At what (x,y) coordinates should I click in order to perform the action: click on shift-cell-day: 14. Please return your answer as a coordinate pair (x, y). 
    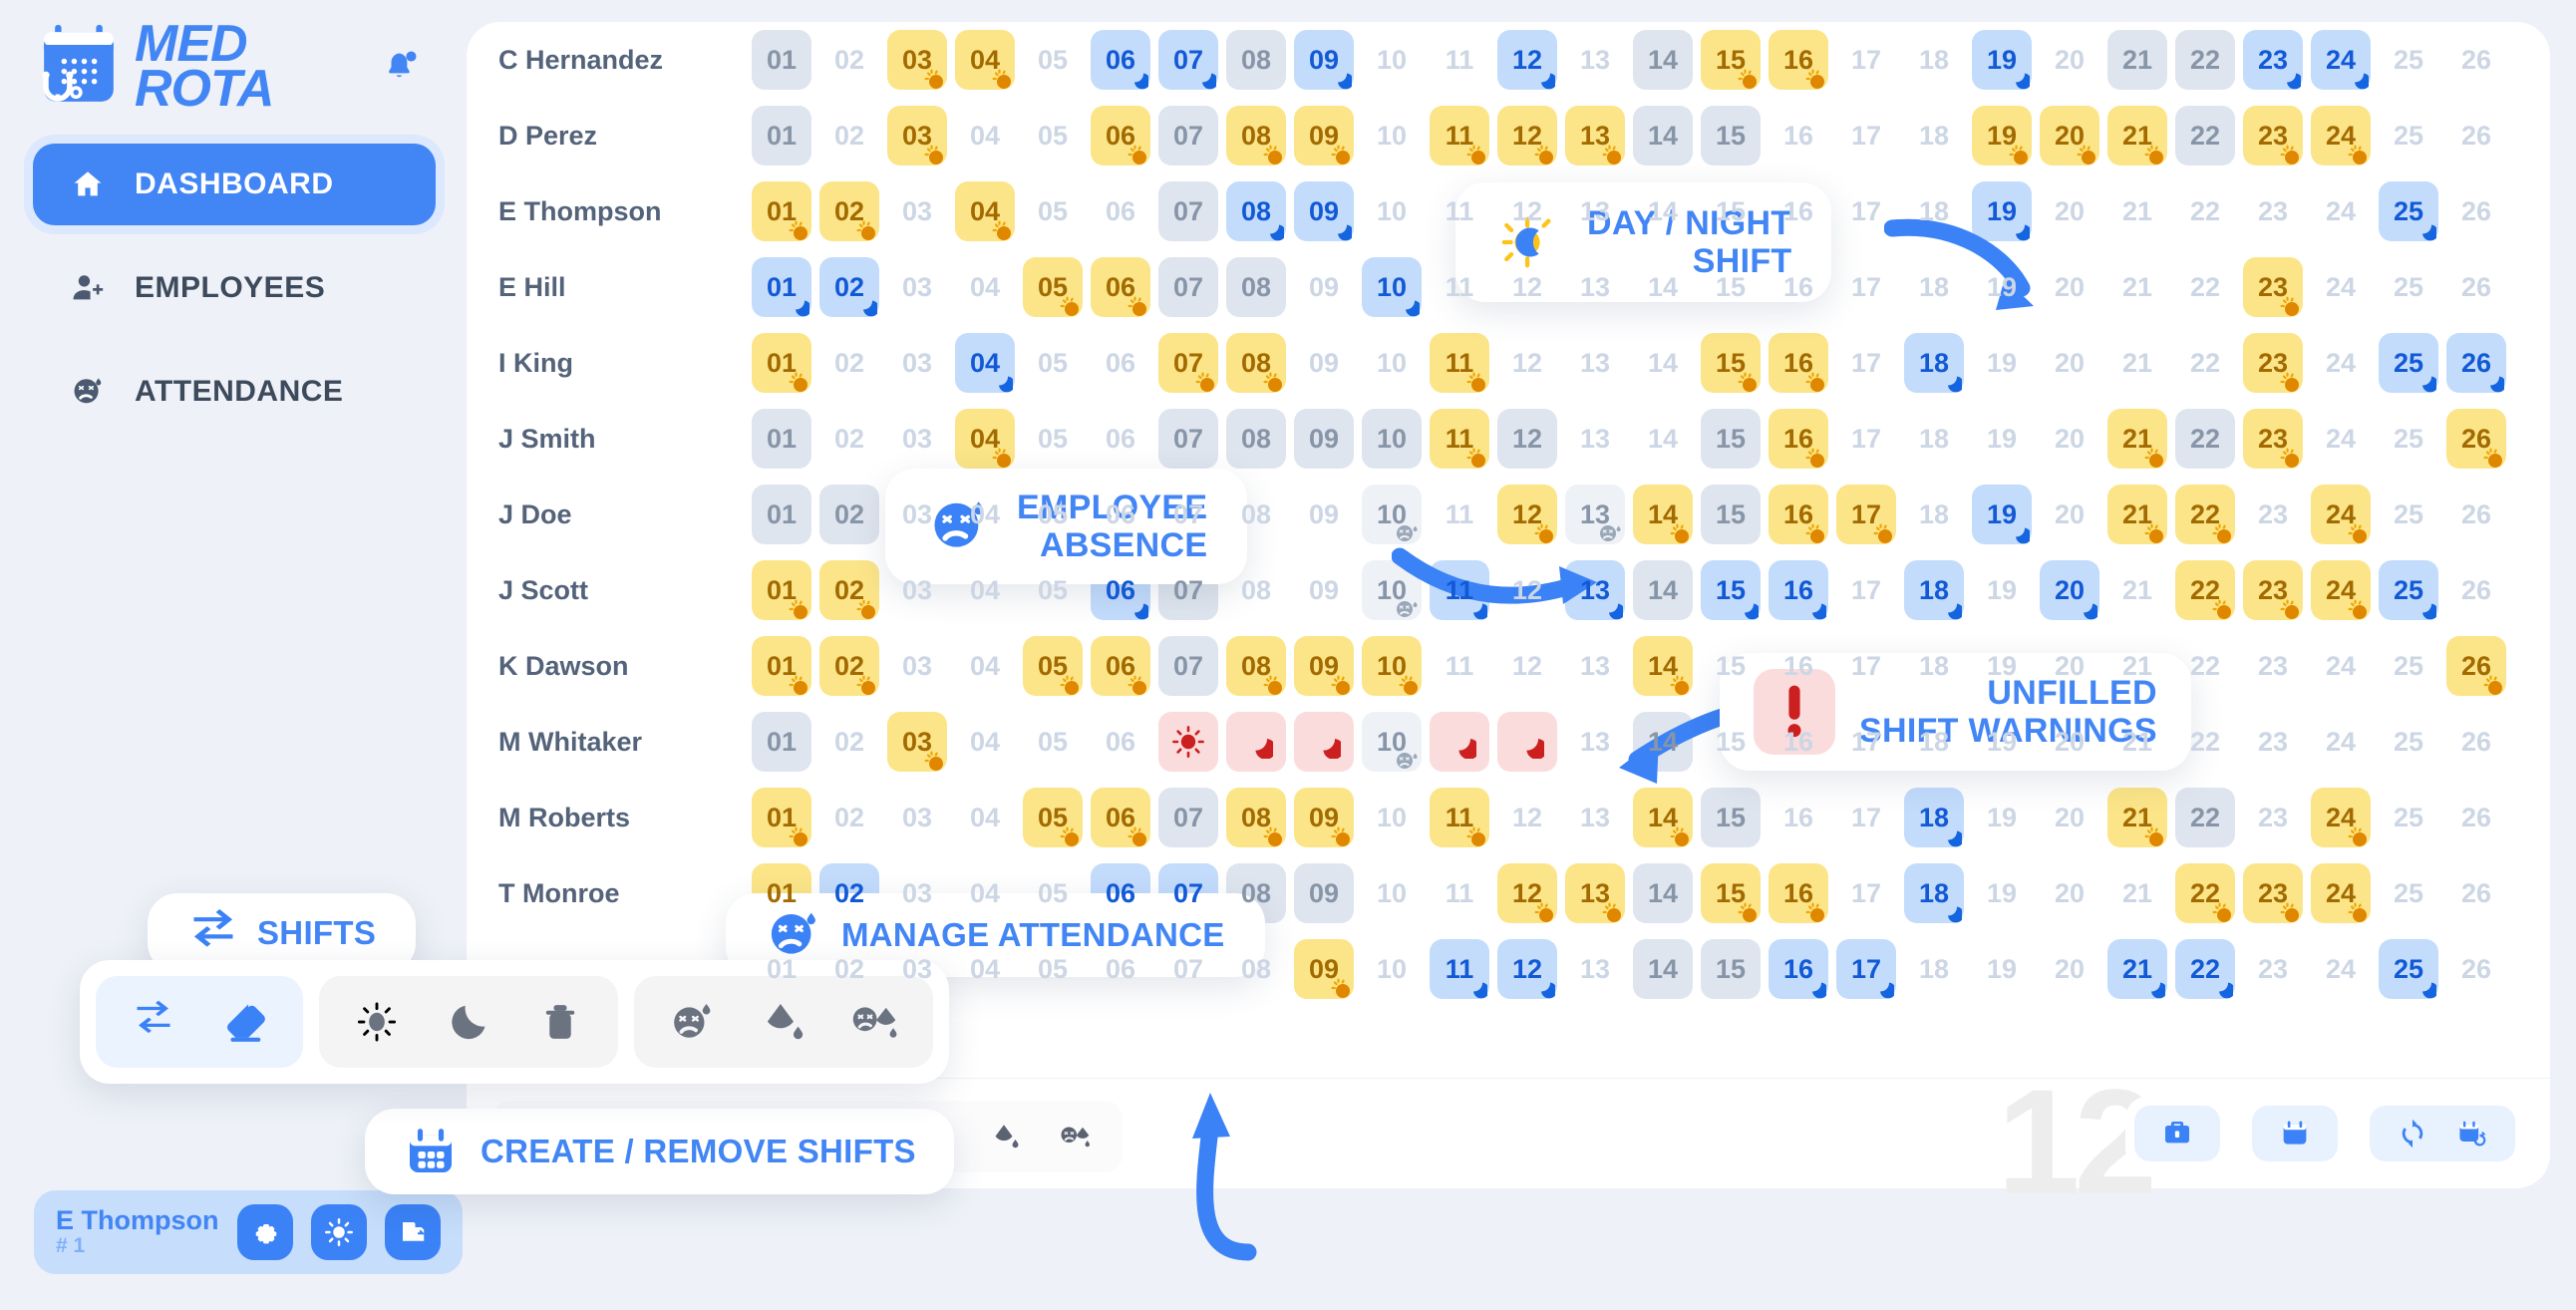
    Looking at the image, I should click on (1663, 514).